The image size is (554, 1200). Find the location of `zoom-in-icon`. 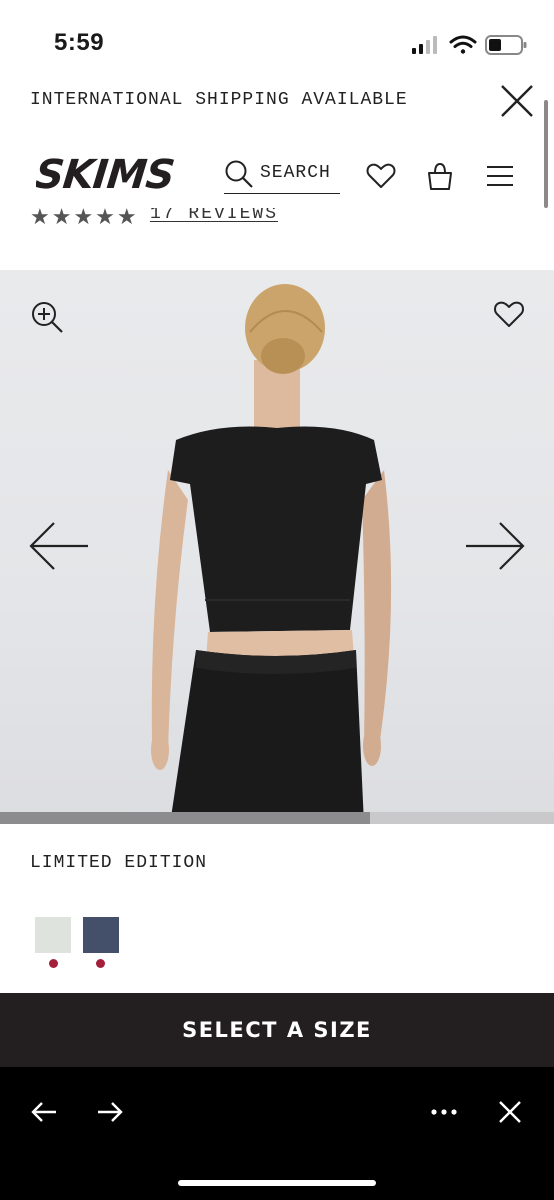

zoom-in-icon is located at coordinates (47, 317).